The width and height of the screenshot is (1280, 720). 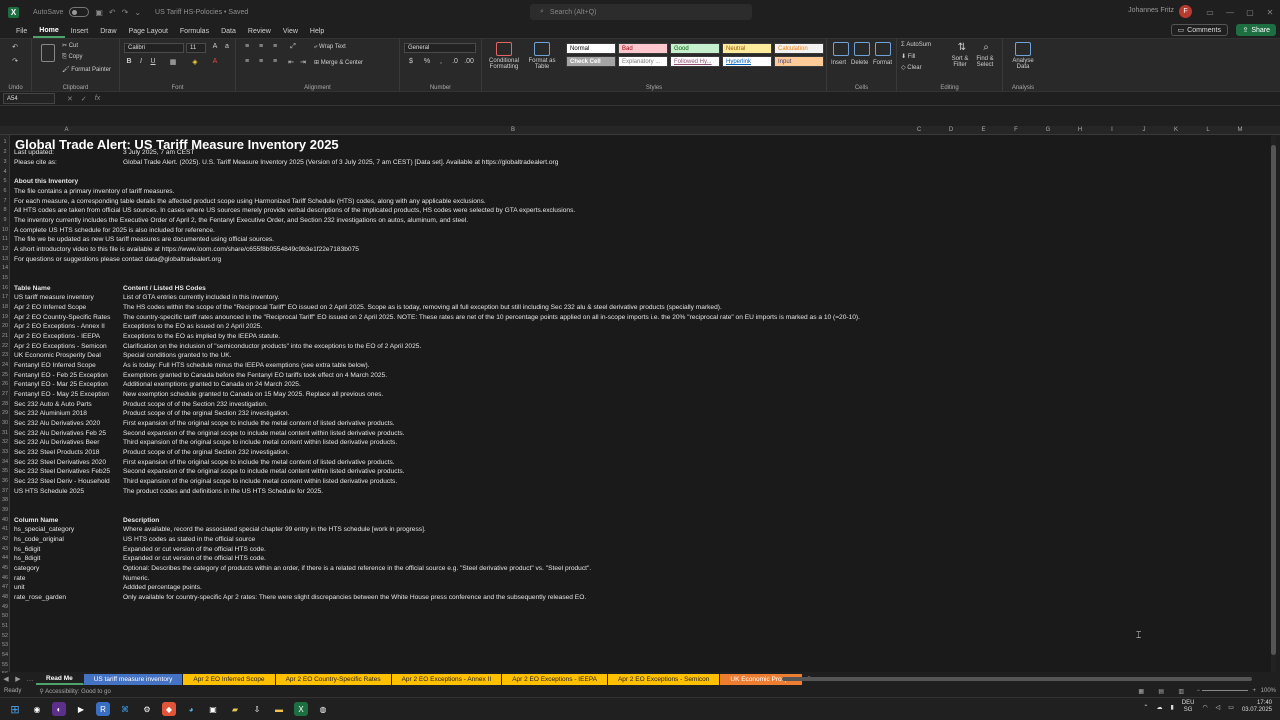 I want to click on cell-a: Sec 232 Auto & Auto Parts, so click(x=53, y=404).